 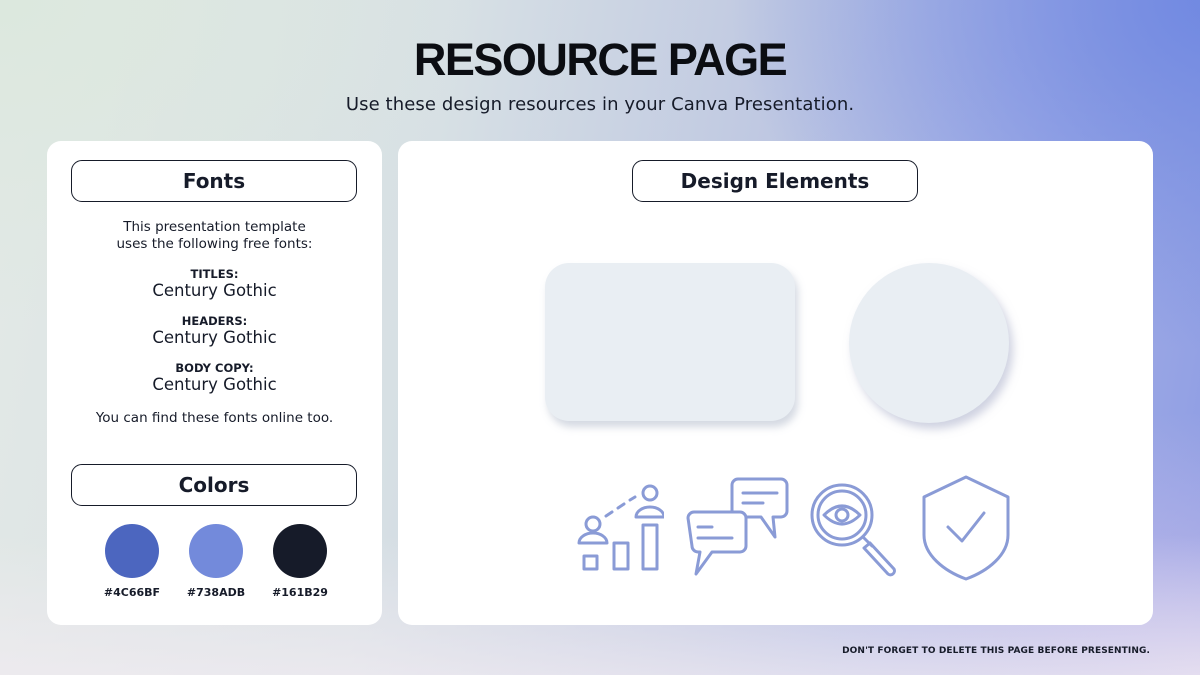 I want to click on fonts-heading: Fonts, so click(x=214, y=181).